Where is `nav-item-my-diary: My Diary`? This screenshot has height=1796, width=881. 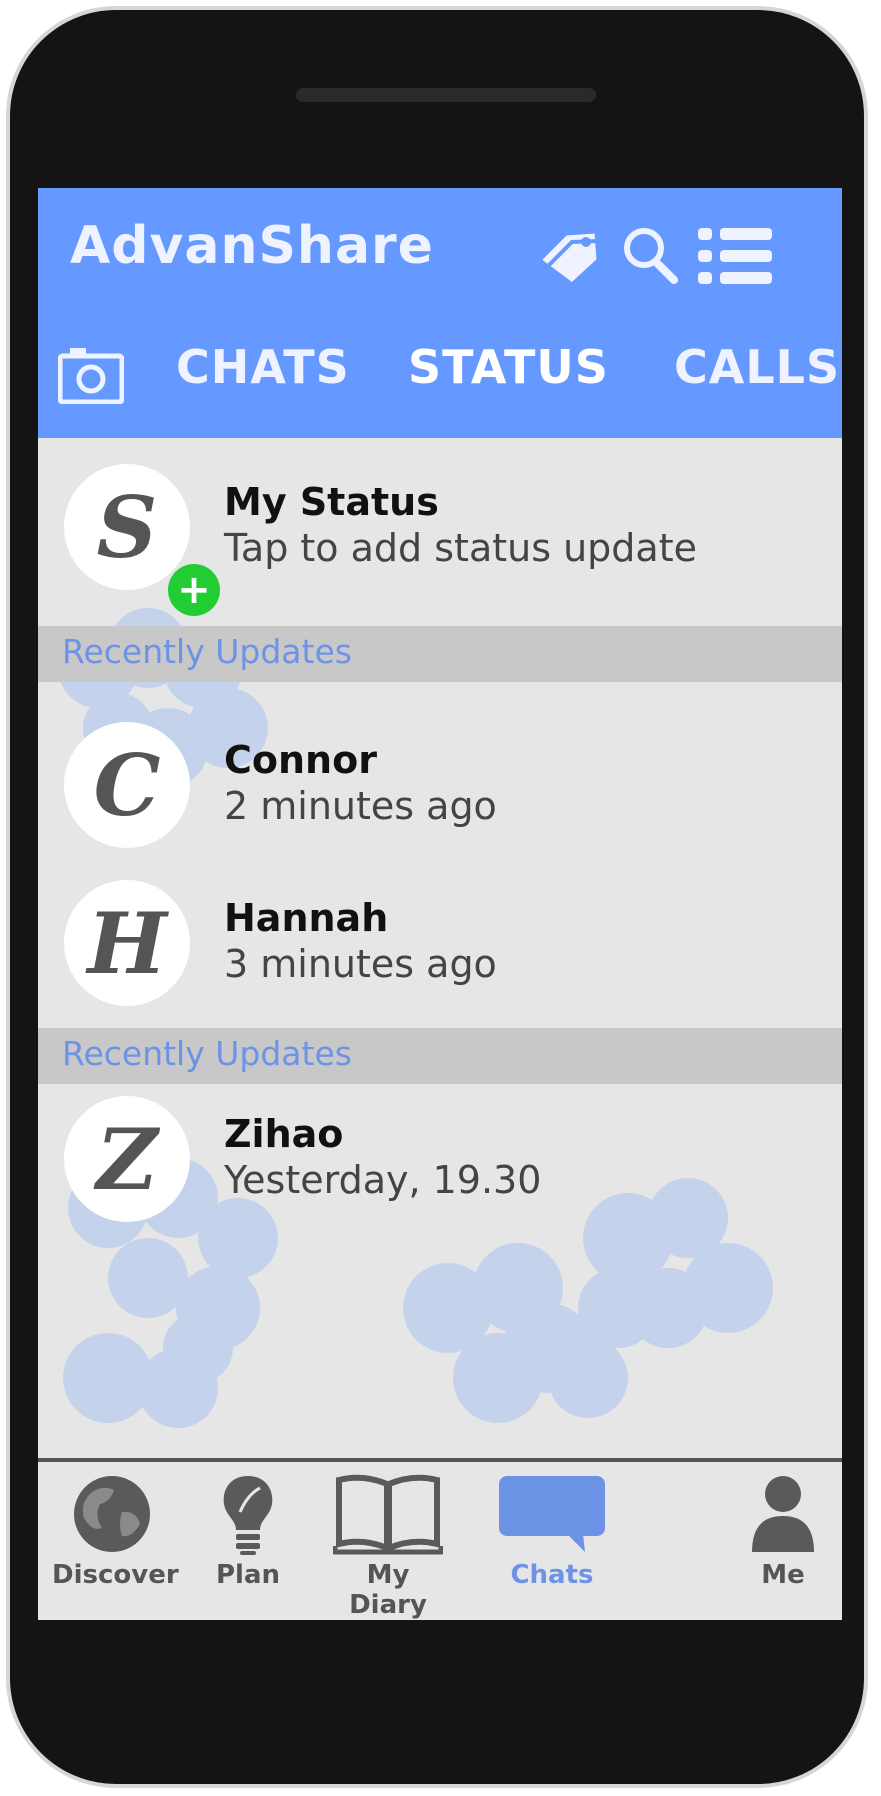 nav-item-my-diary: My Diary is located at coordinates (388, 1546).